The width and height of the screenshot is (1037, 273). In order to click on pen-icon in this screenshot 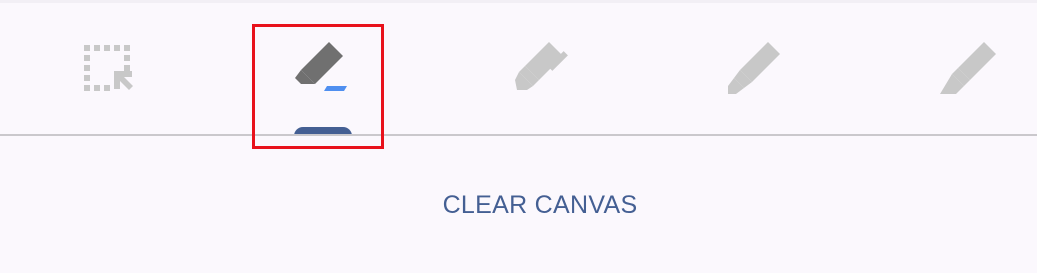, I will do `click(541, 65)`.